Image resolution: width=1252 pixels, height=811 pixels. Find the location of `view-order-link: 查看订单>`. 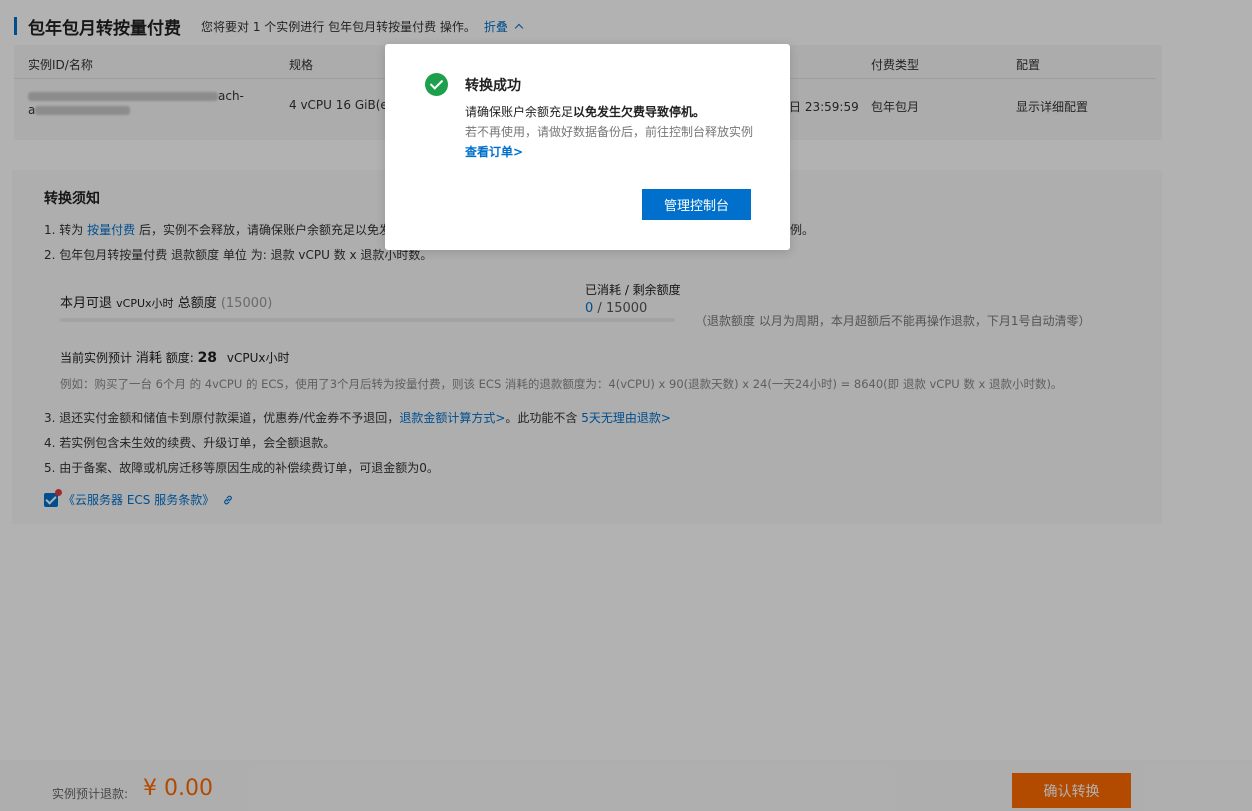

view-order-link: 查看订单> is located at coordinates (494, 151).